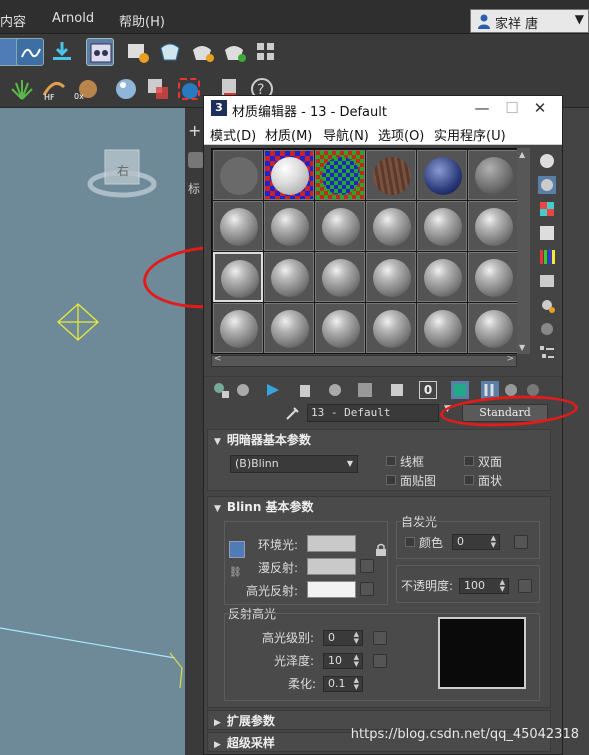  What do you see at coordinates (383, 108) in the screenshot?
I see `material-editor-titlebar: 3 材质编辑器 - 13 - Default — ☐ ✕` at bounding box center [383, 108].